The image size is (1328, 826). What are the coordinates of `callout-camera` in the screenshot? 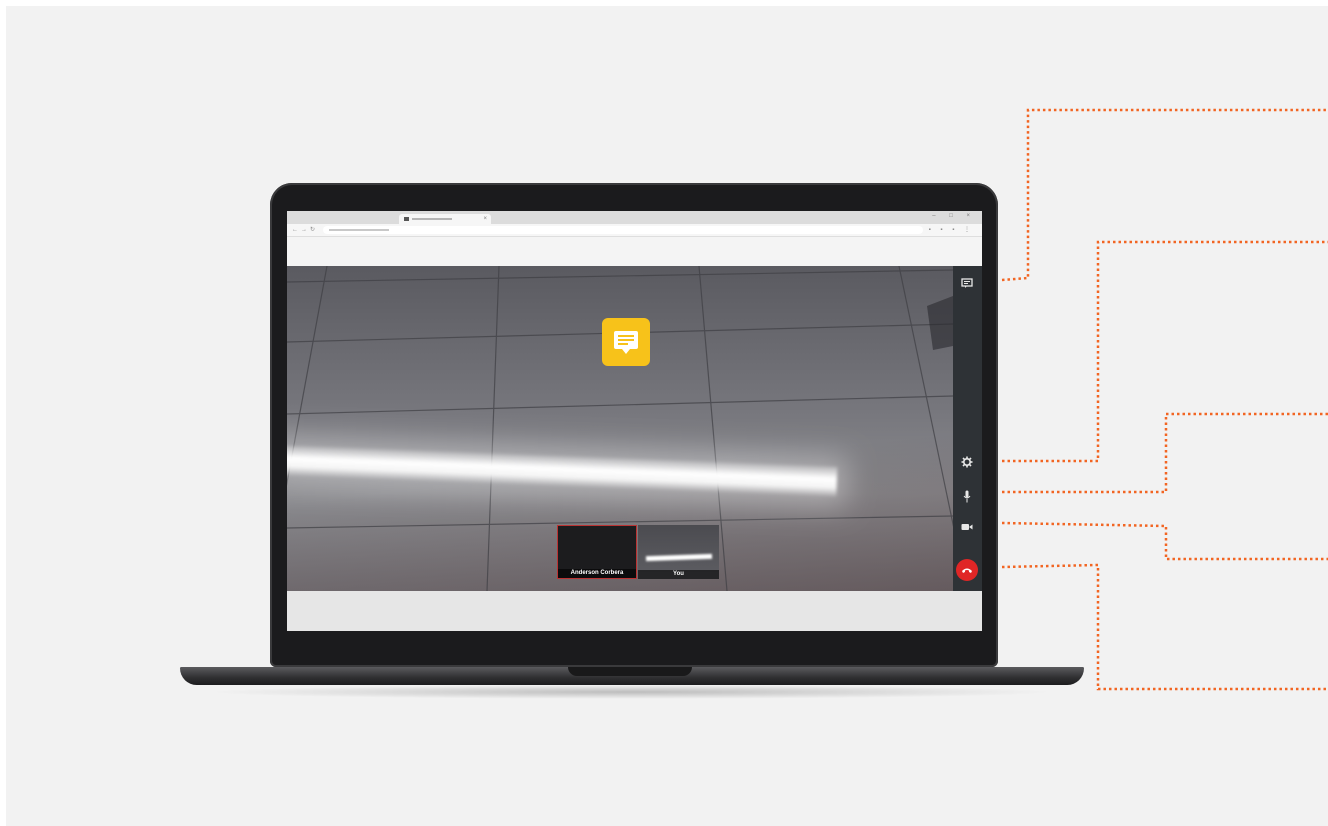 It's located at (1164, 541).